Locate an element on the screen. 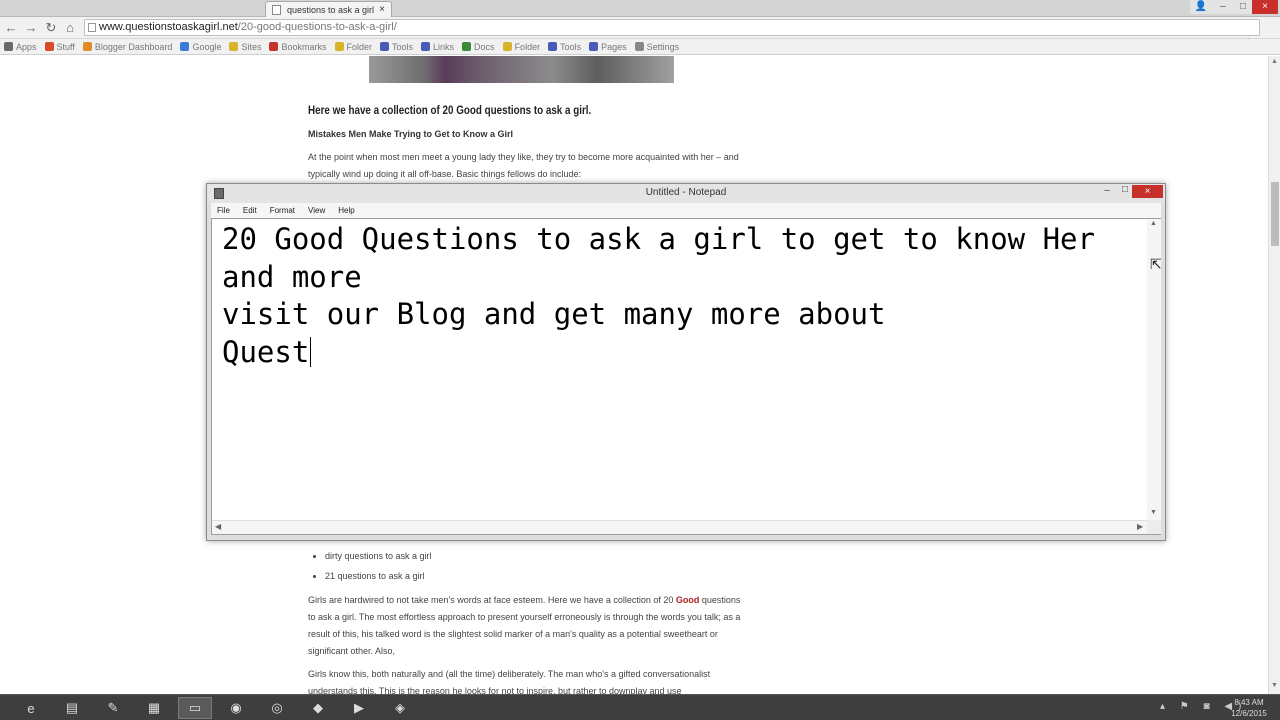  bookmark-label: Blogger Dashboard is located at coordinates (133, 46).